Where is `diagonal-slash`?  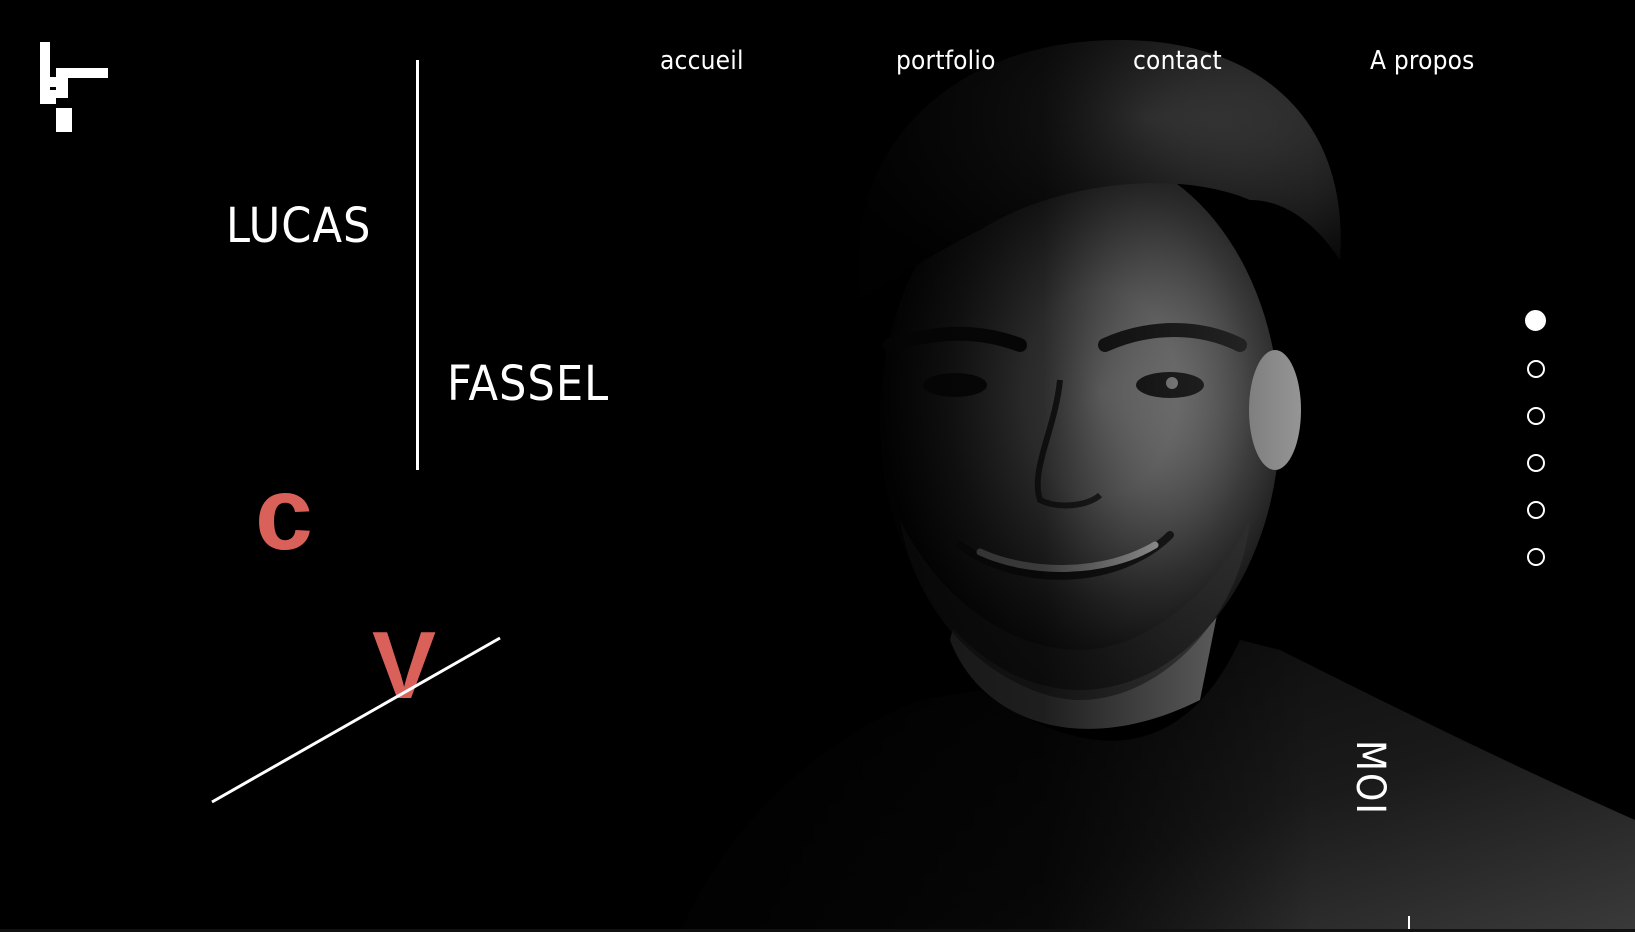 diagonal-slash is located at coordinates (356, 720).